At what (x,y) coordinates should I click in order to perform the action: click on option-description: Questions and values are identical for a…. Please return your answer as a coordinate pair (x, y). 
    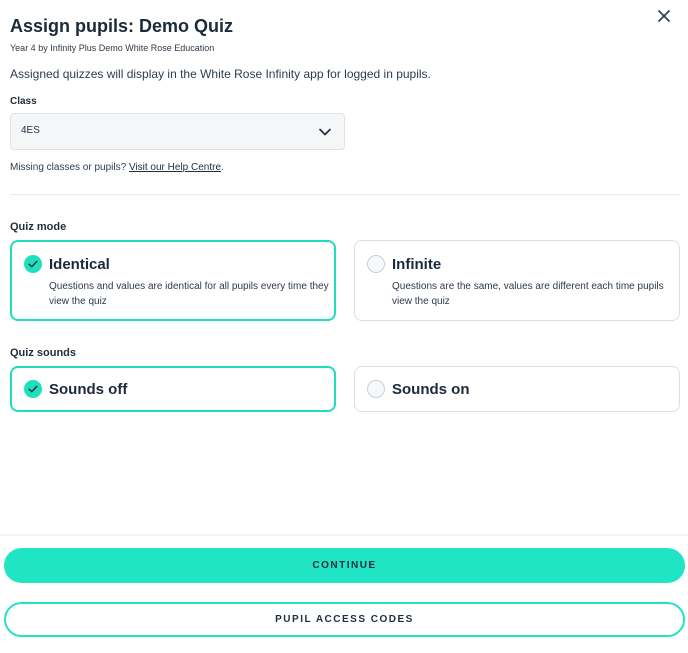
    Looking at the image, I should click on (189, 294).